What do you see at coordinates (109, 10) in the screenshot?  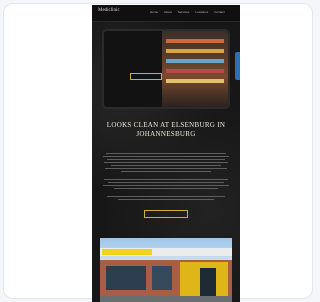 I see `site-logo: Mediclinic` at bounding box center [109, 10].